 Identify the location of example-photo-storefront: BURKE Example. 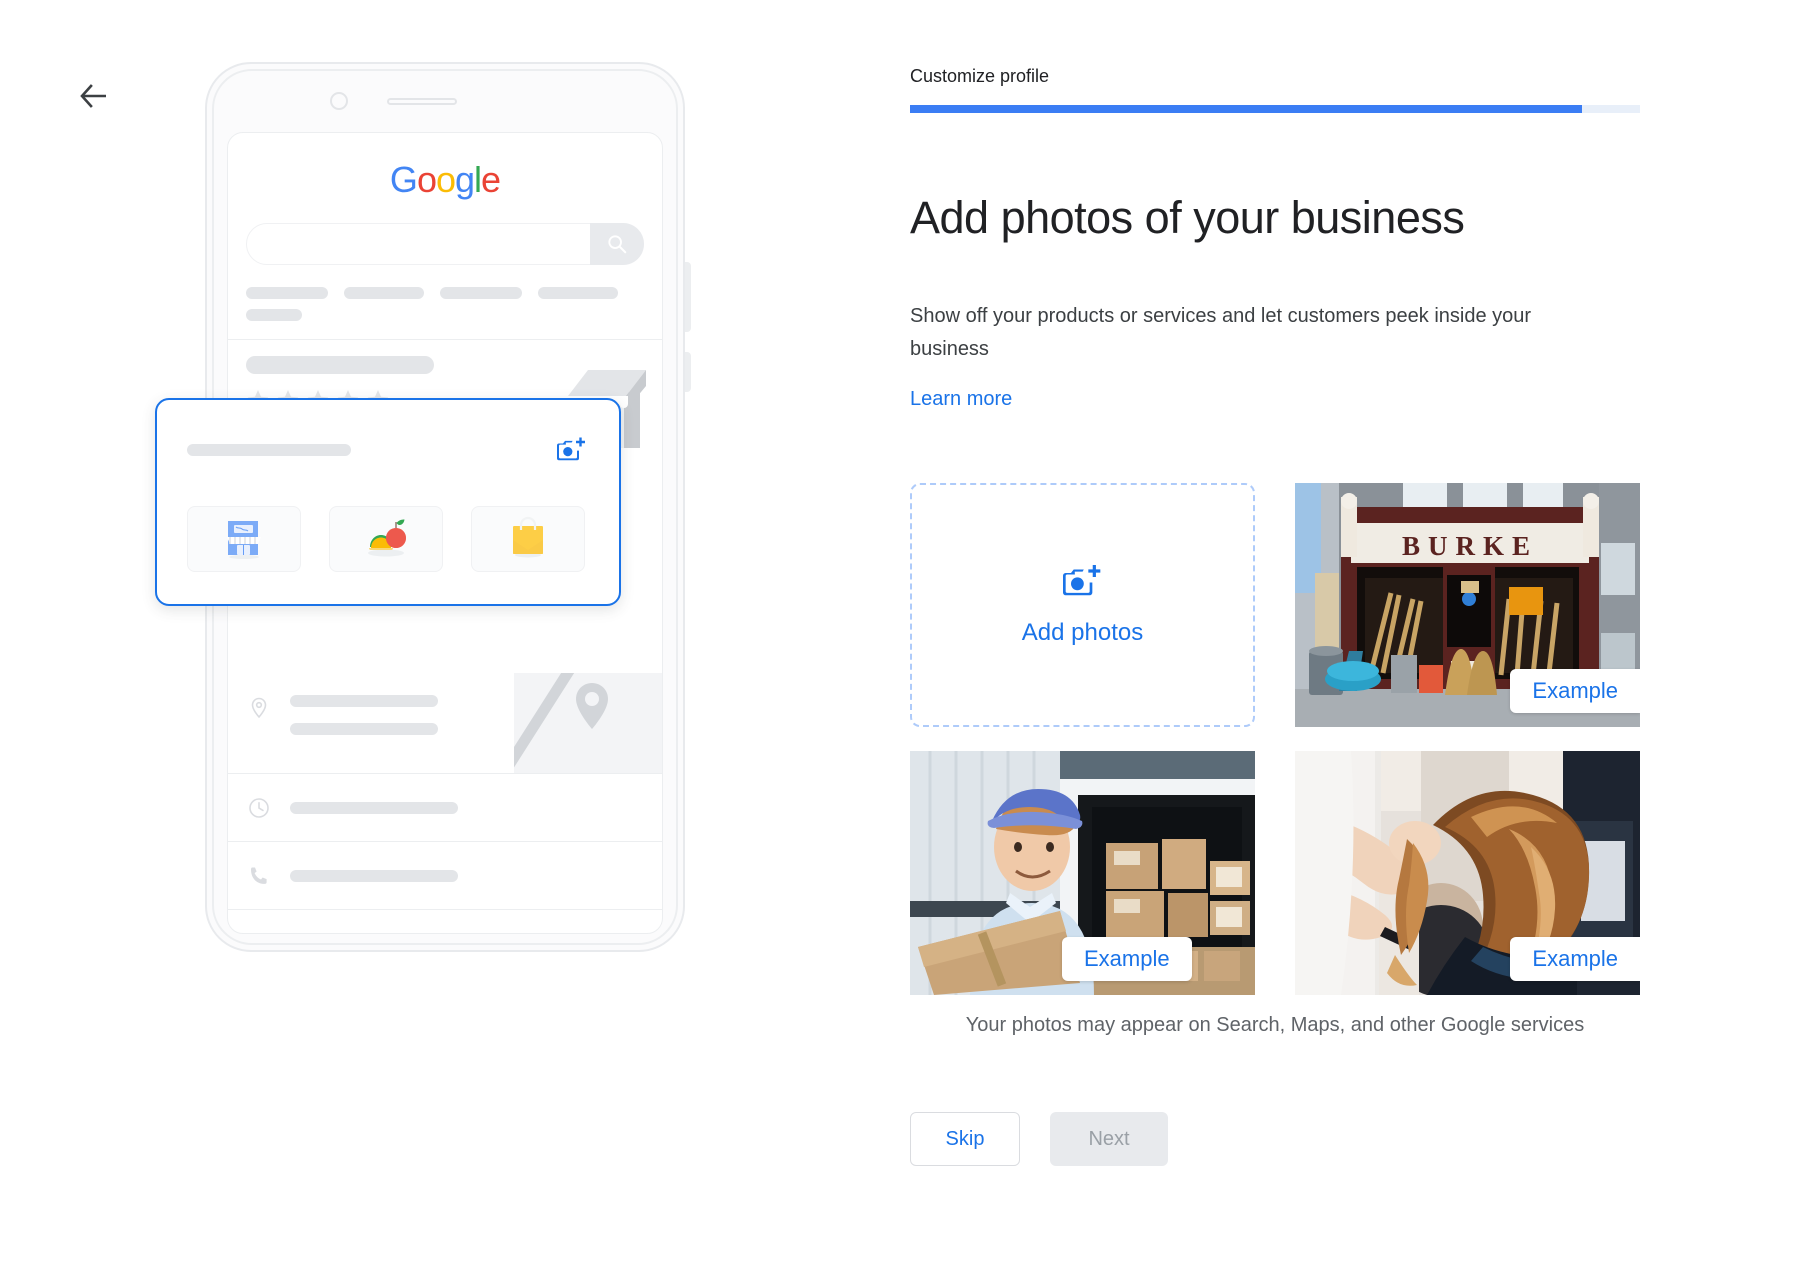
(1467, 605).